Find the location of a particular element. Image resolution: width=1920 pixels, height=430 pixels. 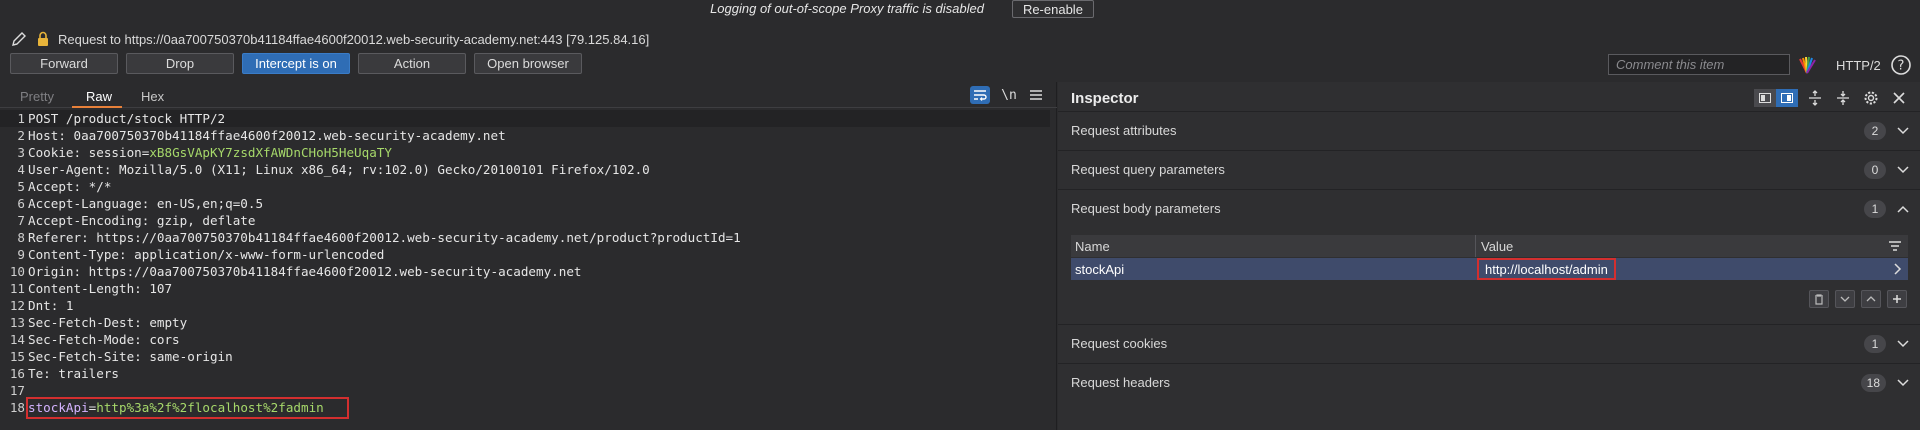

code-line: 15 Sec-Fetch-Site: same-origin is located at coordinates (121, 356).